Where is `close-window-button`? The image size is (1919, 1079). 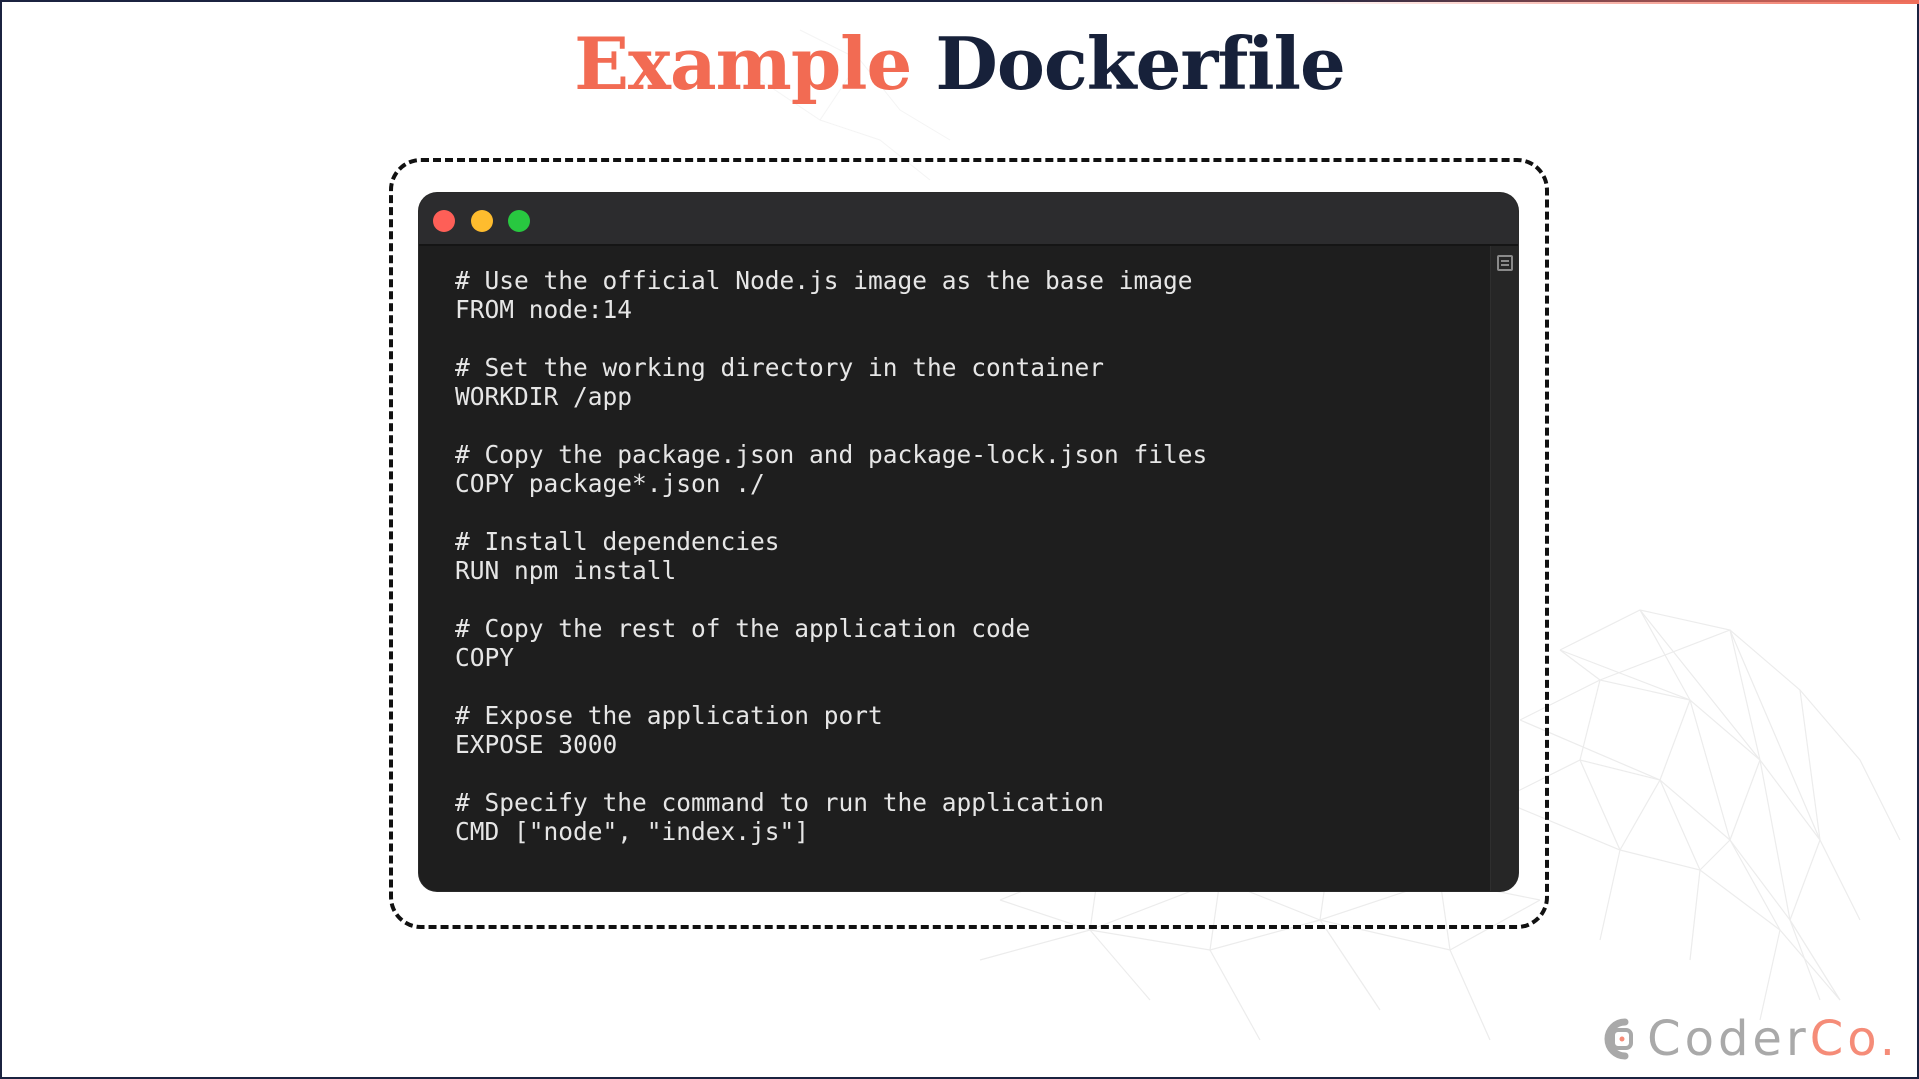 close-window-button is located at coordinates (444, 221).